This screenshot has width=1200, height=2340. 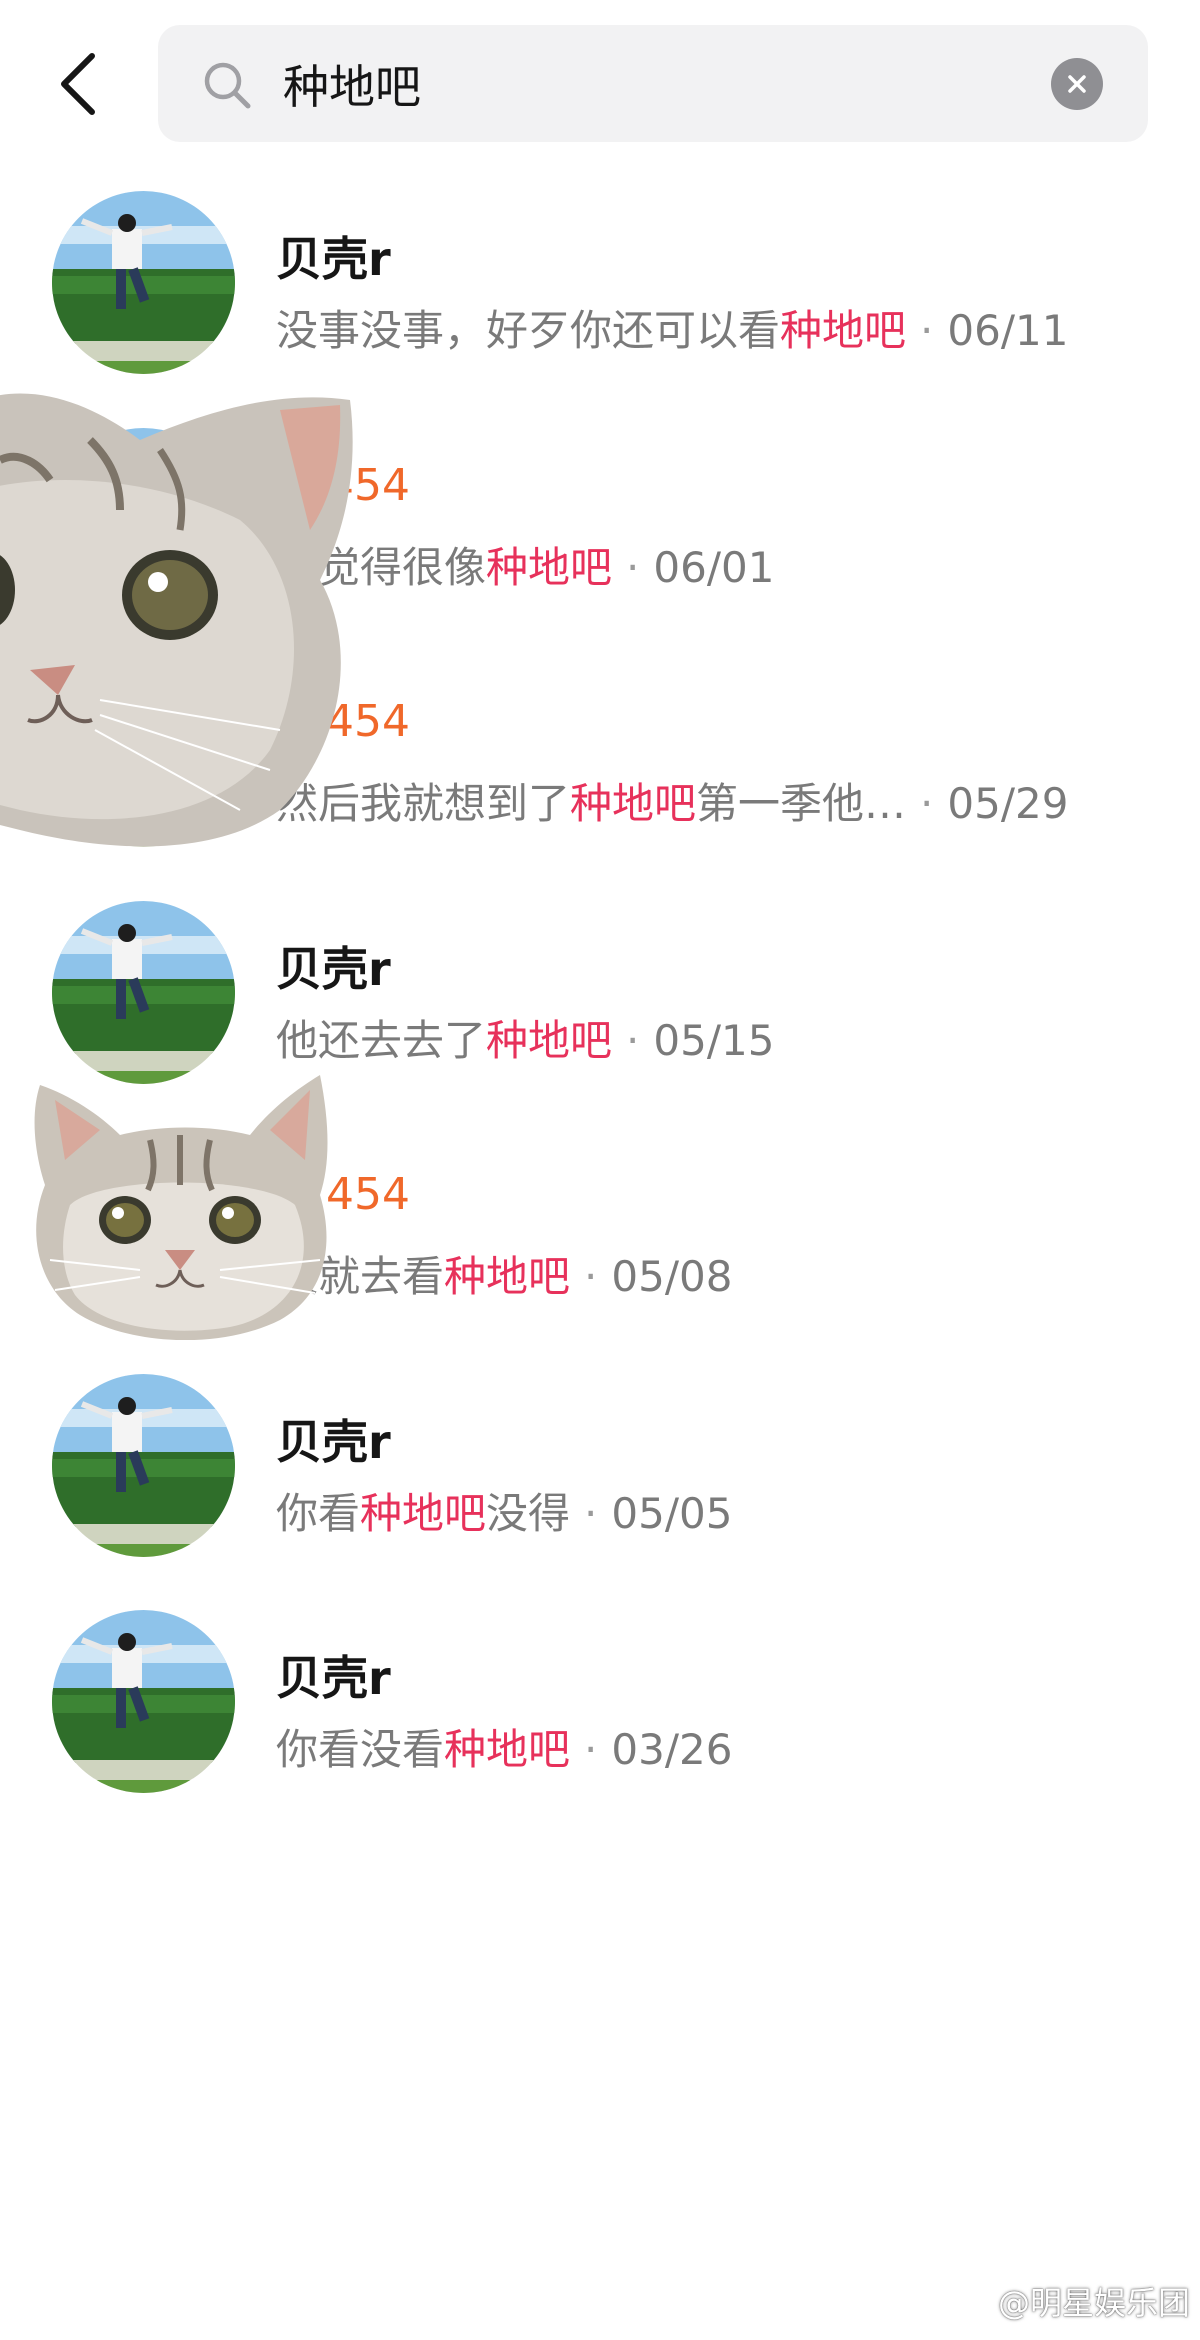 I want to click on clear-search-button, so click(x=1077, y=84).